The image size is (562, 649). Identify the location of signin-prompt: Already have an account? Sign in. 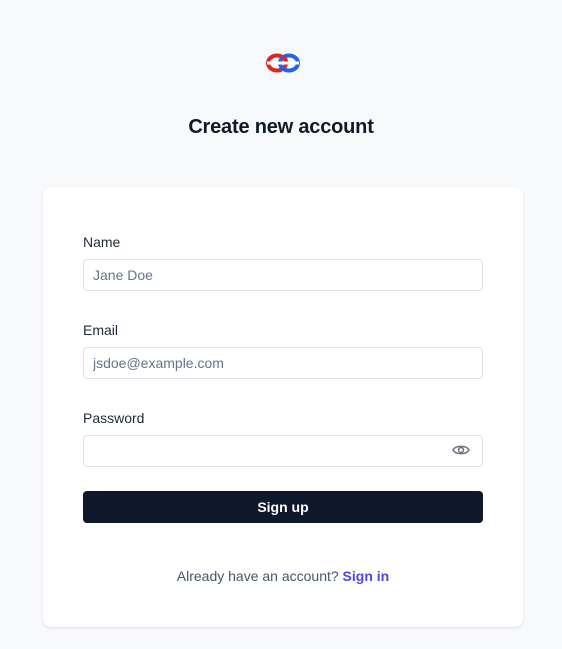
(283, 576).